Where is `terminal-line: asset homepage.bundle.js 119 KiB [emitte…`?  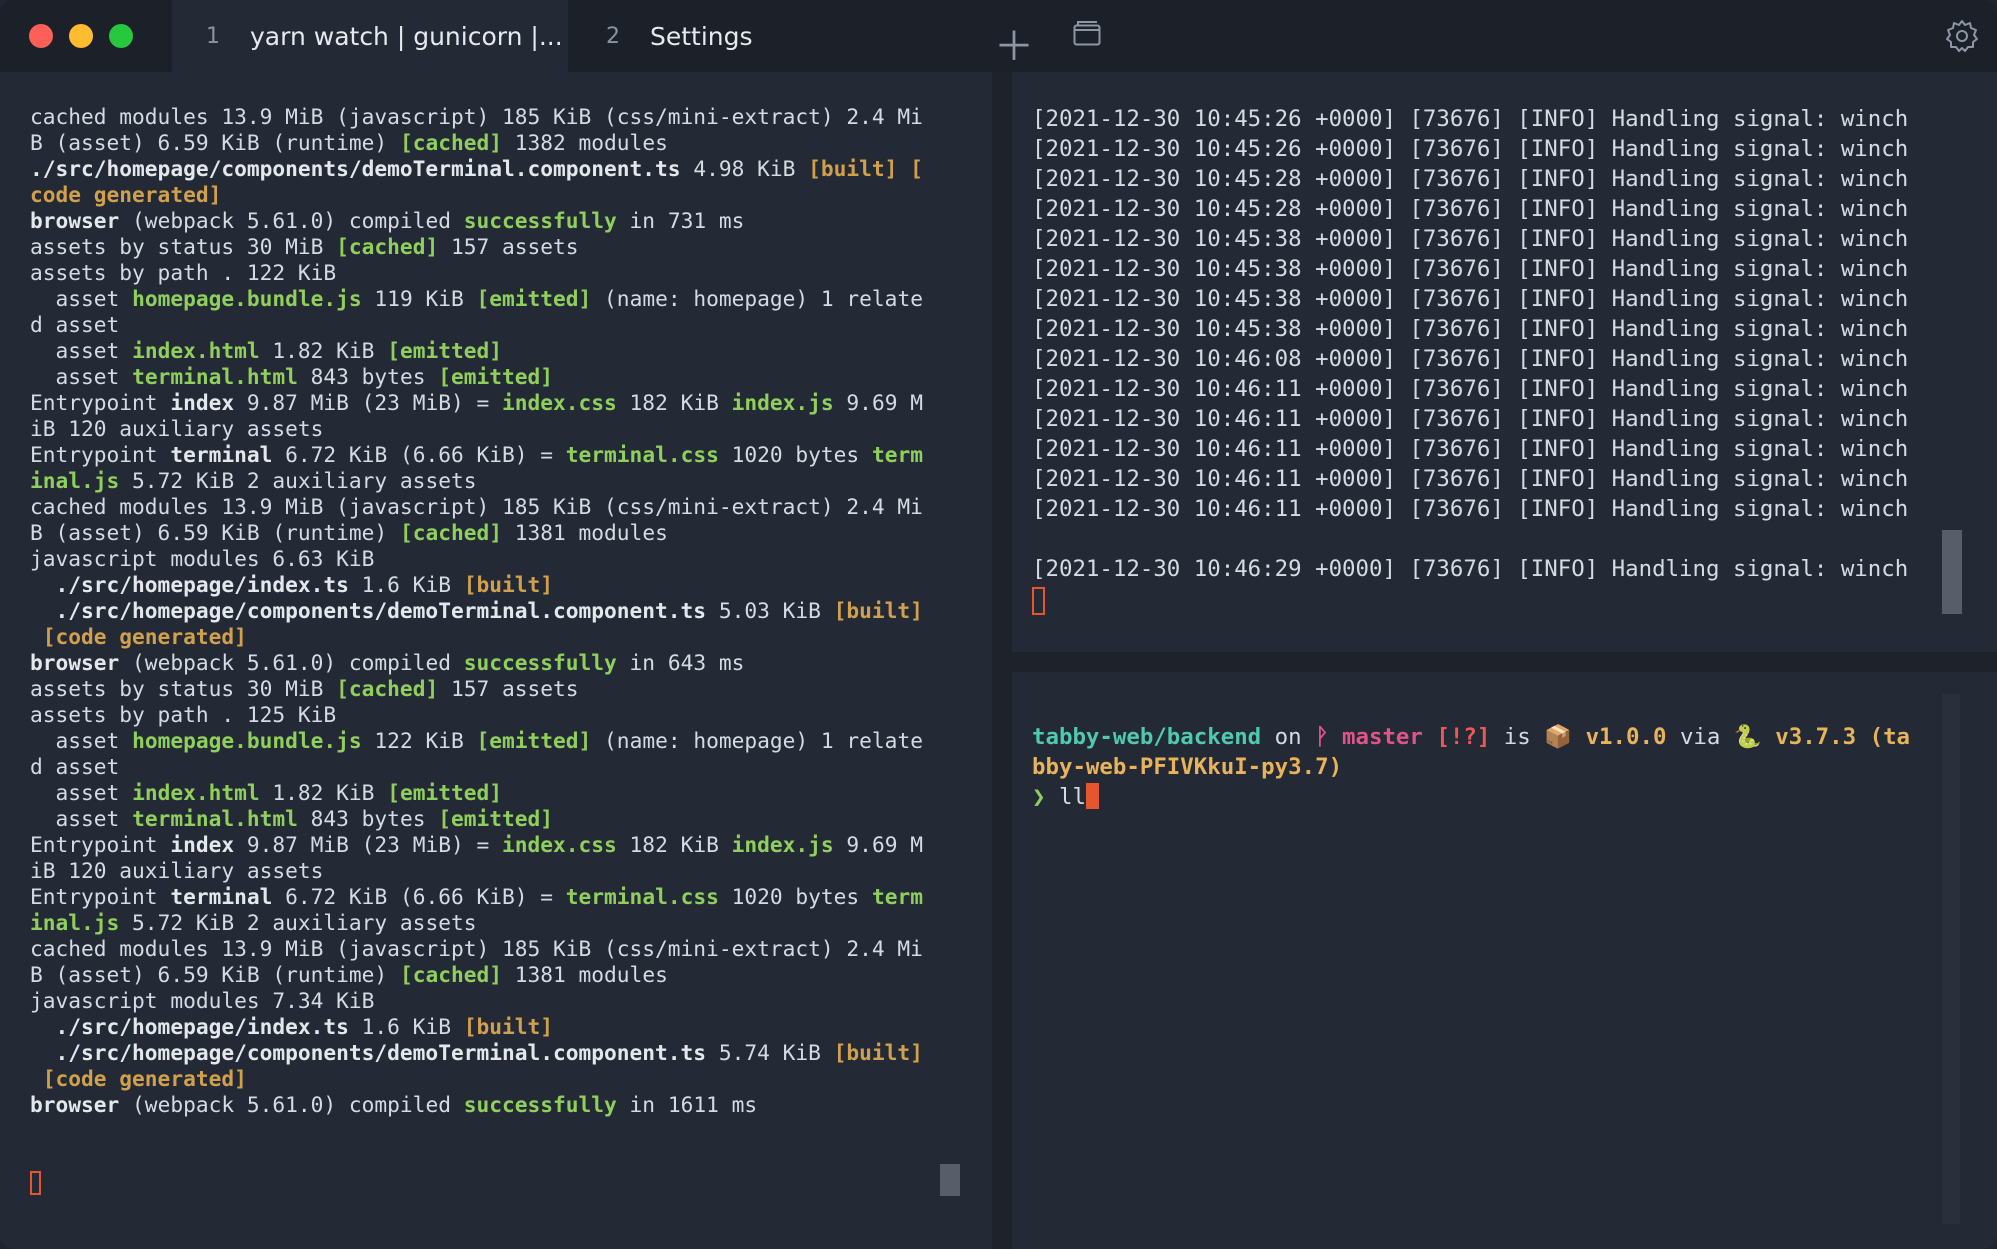 terminal-line: asset homepage.bundle.js 119 KiB [emitte… is located at coordinates (476, 299).